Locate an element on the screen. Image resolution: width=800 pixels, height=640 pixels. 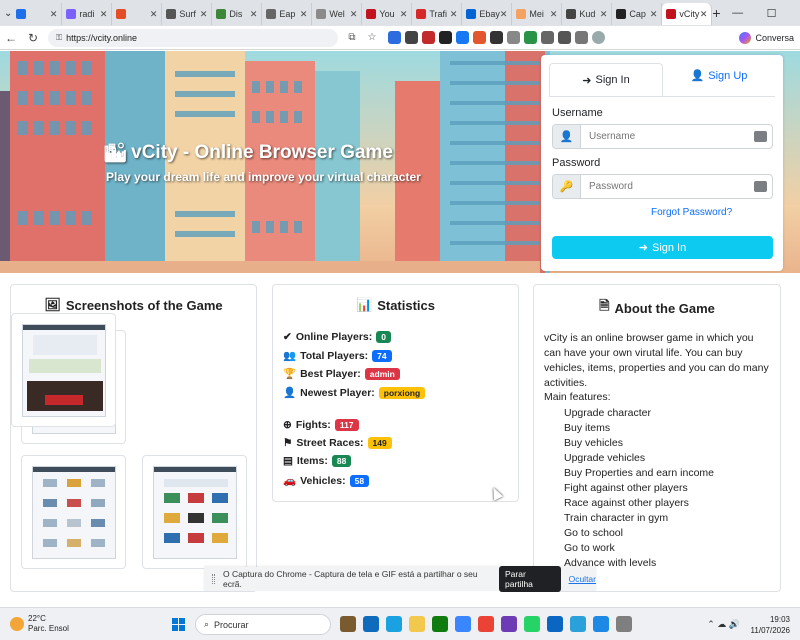
total-players-badge: 74 is located at coordinates (382, 355).